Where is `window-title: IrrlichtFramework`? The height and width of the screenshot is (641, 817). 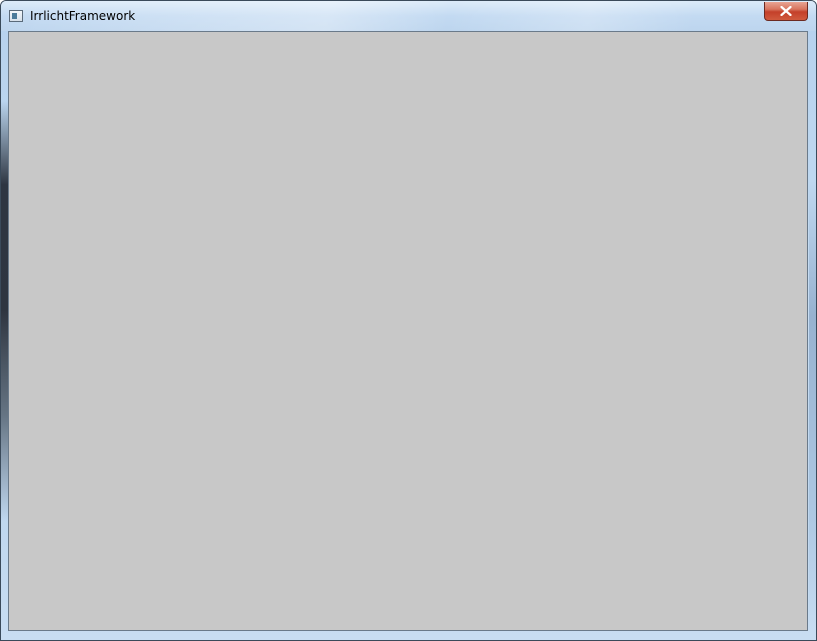 window-title: IrrlichtFramework is located at coordinates (83, 16).